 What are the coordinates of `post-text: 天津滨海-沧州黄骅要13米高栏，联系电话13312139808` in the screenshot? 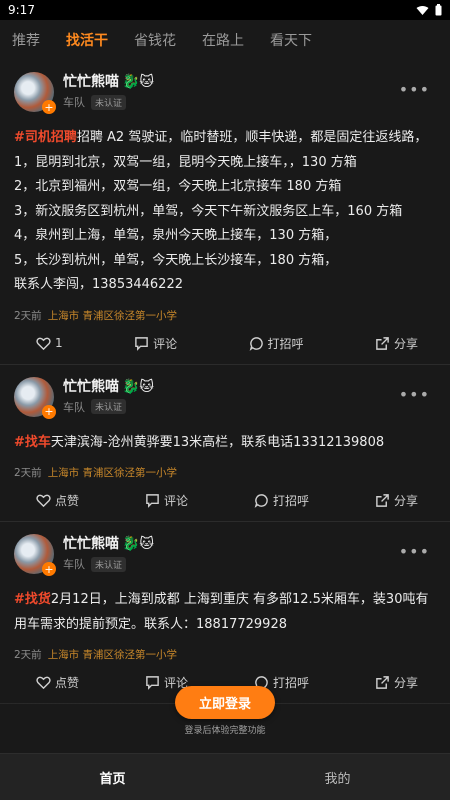 It's located at (217, 442).